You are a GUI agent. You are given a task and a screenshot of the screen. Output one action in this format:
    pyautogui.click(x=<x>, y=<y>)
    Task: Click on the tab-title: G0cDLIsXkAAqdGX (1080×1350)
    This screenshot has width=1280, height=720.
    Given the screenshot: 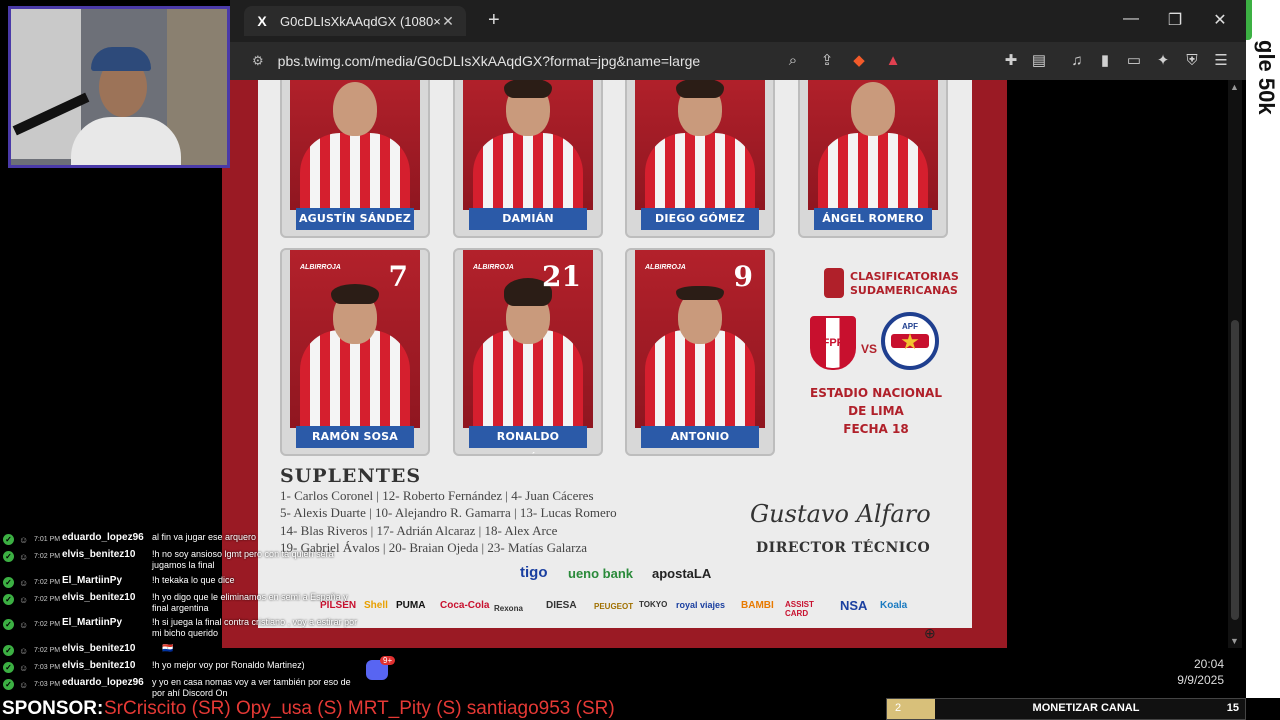 What is the action you would take?
    pyautogui.click(x=360, y=21)
    